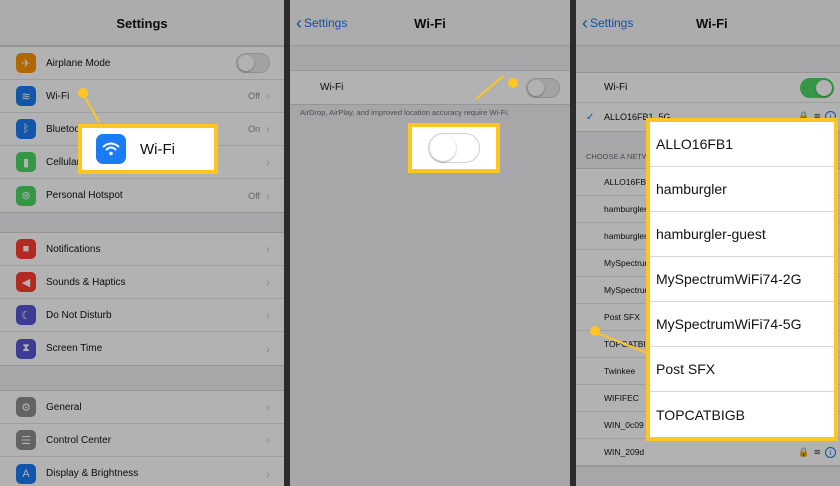  Describe the element at coordinates (64, 407) in the screenshot. I see `settings-row-label: General` at that location.